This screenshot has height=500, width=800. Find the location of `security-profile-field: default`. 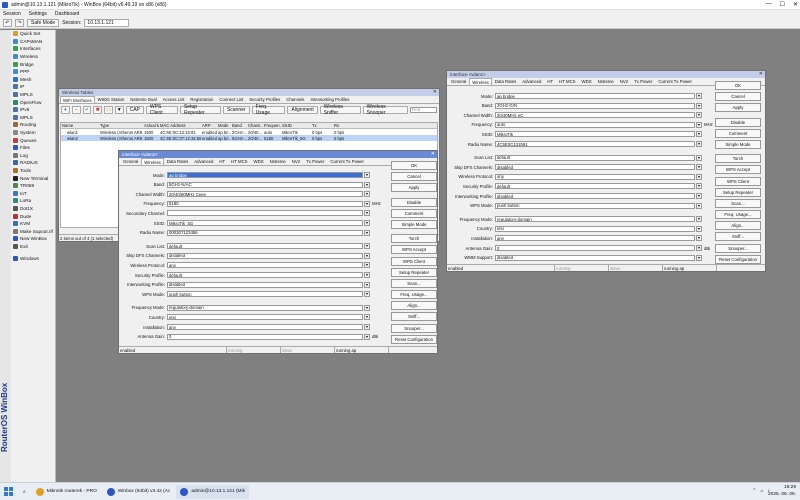

security-profile-field: default is located at coordinates (265, 275).